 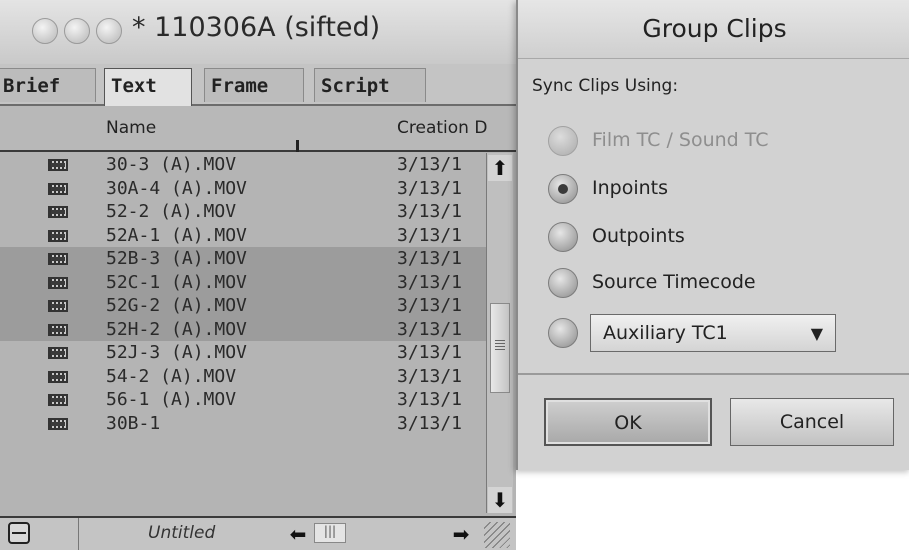 I want to click on tab-text: Text, so click(x=148, y=87).